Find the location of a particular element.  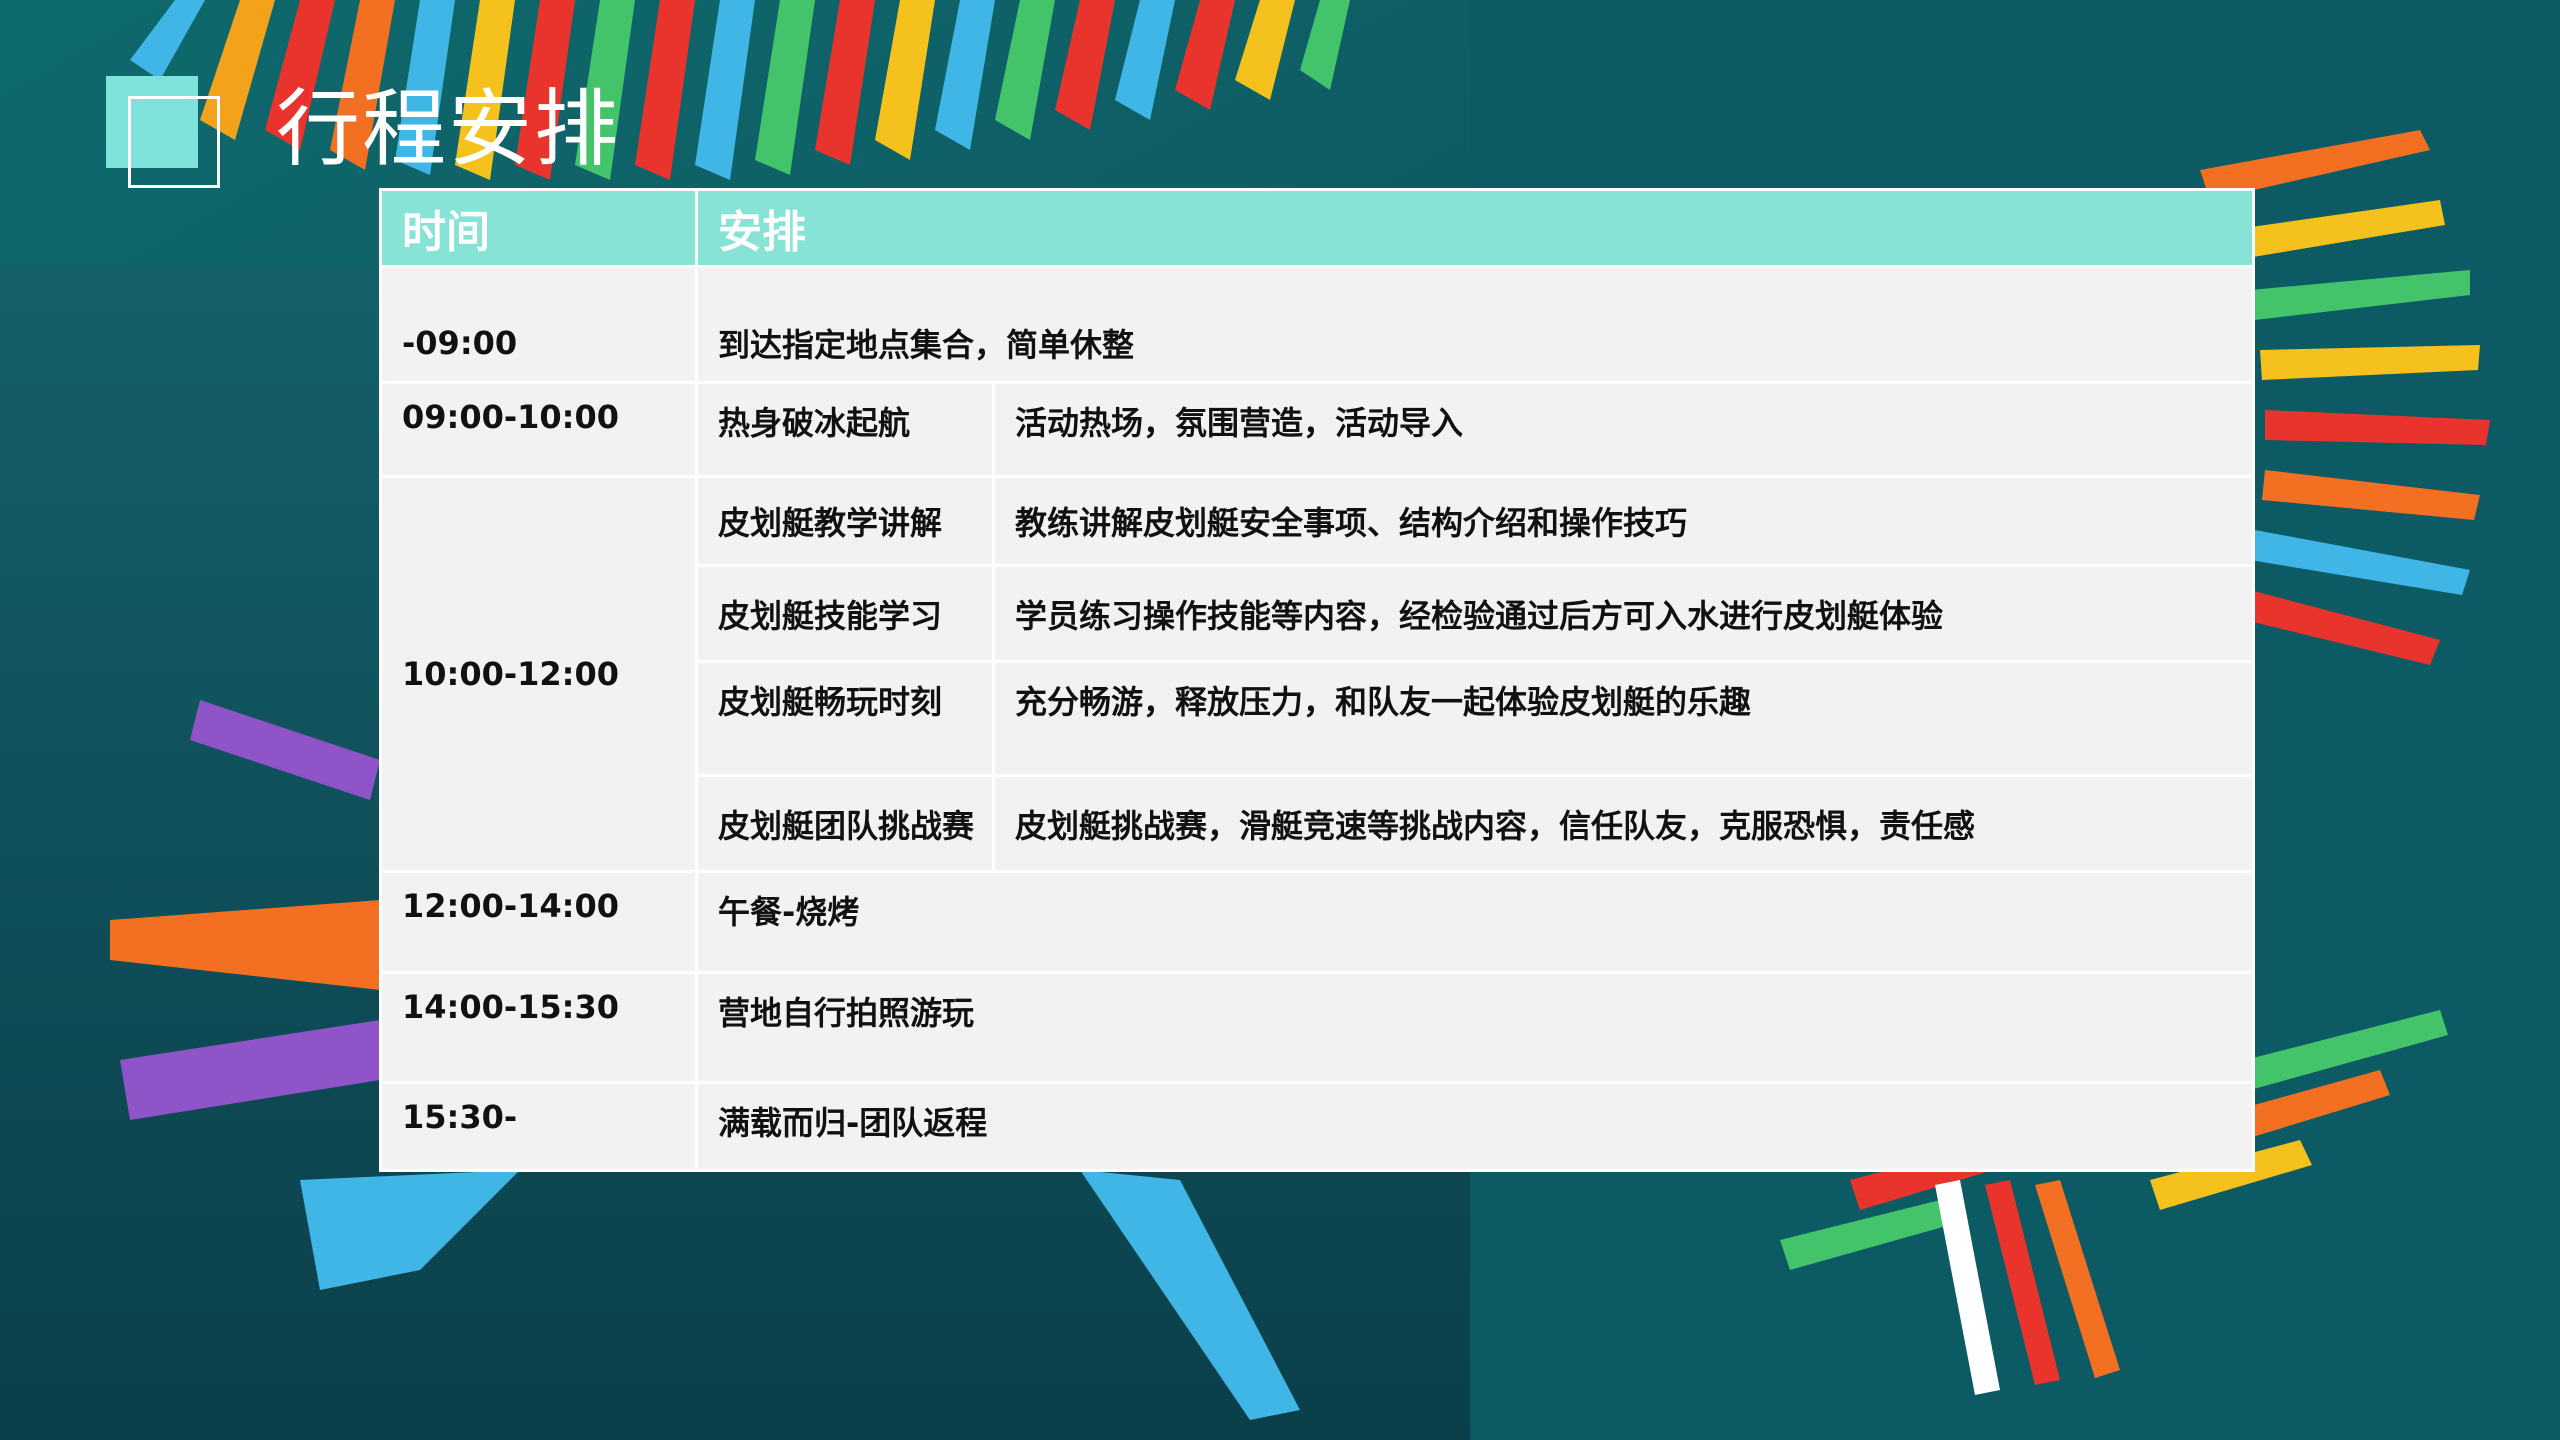

table-row: 09:00-10:00 热身破冰起航 活动热场，氛围营造，活动导入 is located at coordinates (1317, 429).